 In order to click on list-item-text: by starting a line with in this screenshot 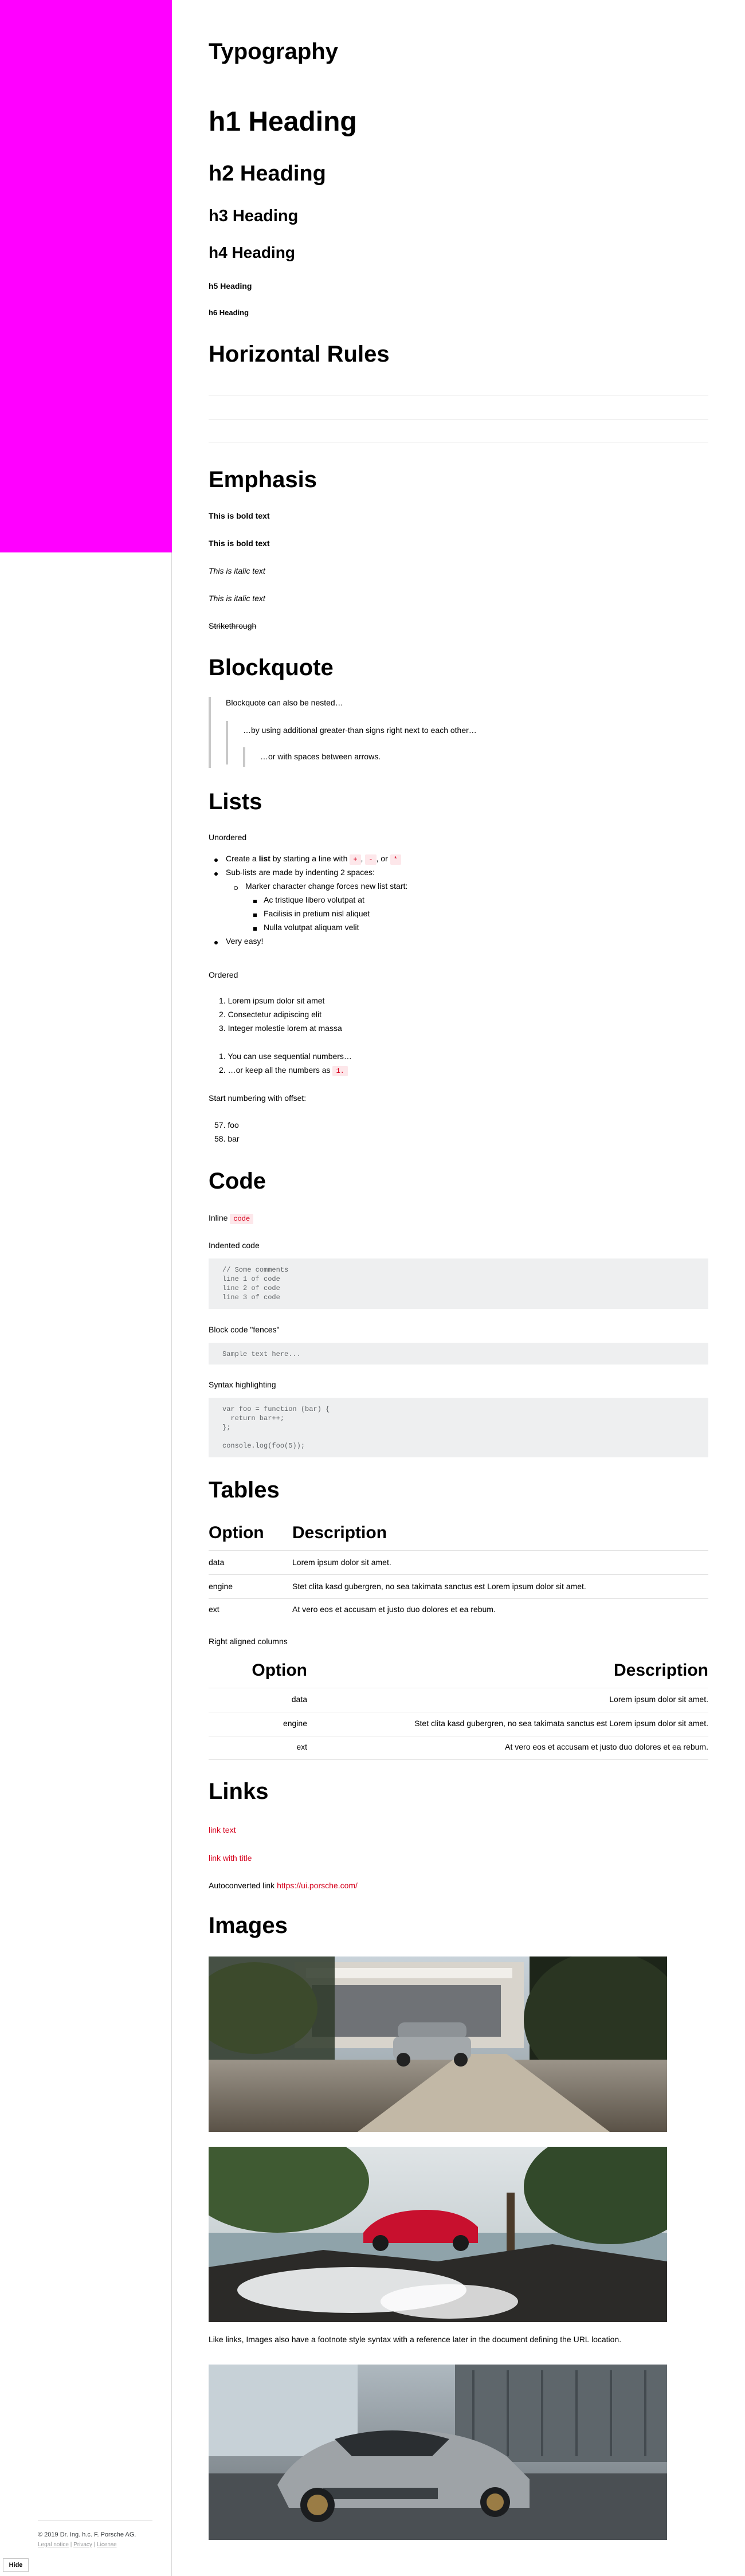, I will do `click(310, 858)`.